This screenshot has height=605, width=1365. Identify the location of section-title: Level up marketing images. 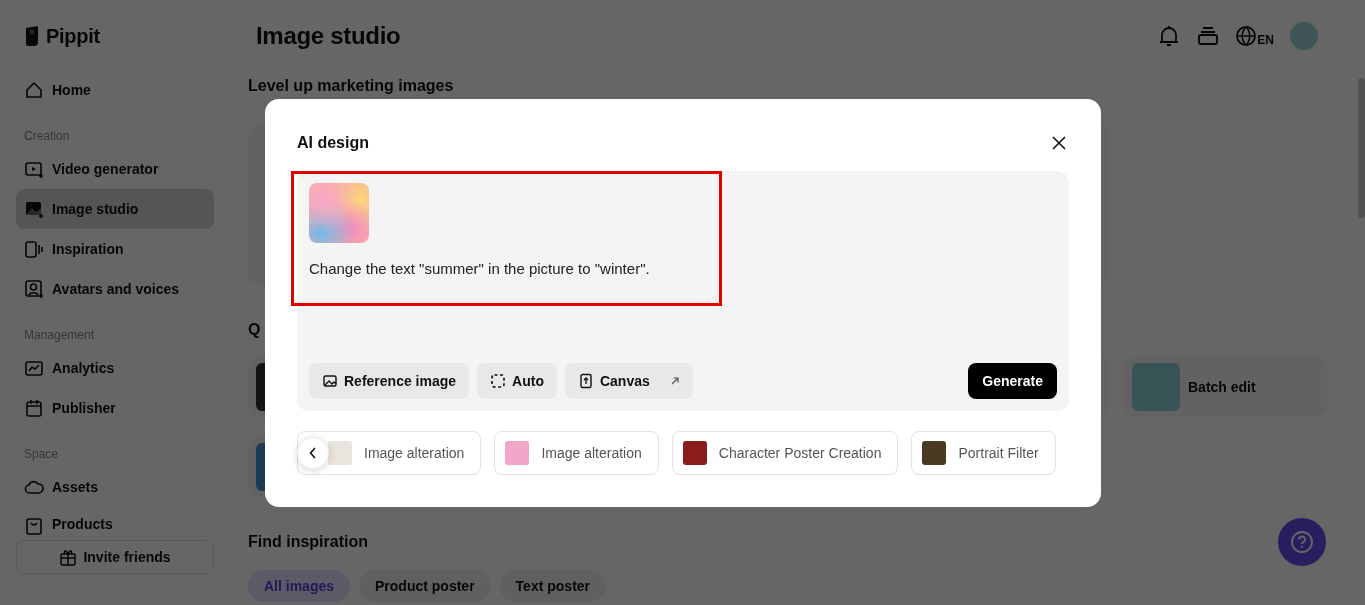
(351, 86).